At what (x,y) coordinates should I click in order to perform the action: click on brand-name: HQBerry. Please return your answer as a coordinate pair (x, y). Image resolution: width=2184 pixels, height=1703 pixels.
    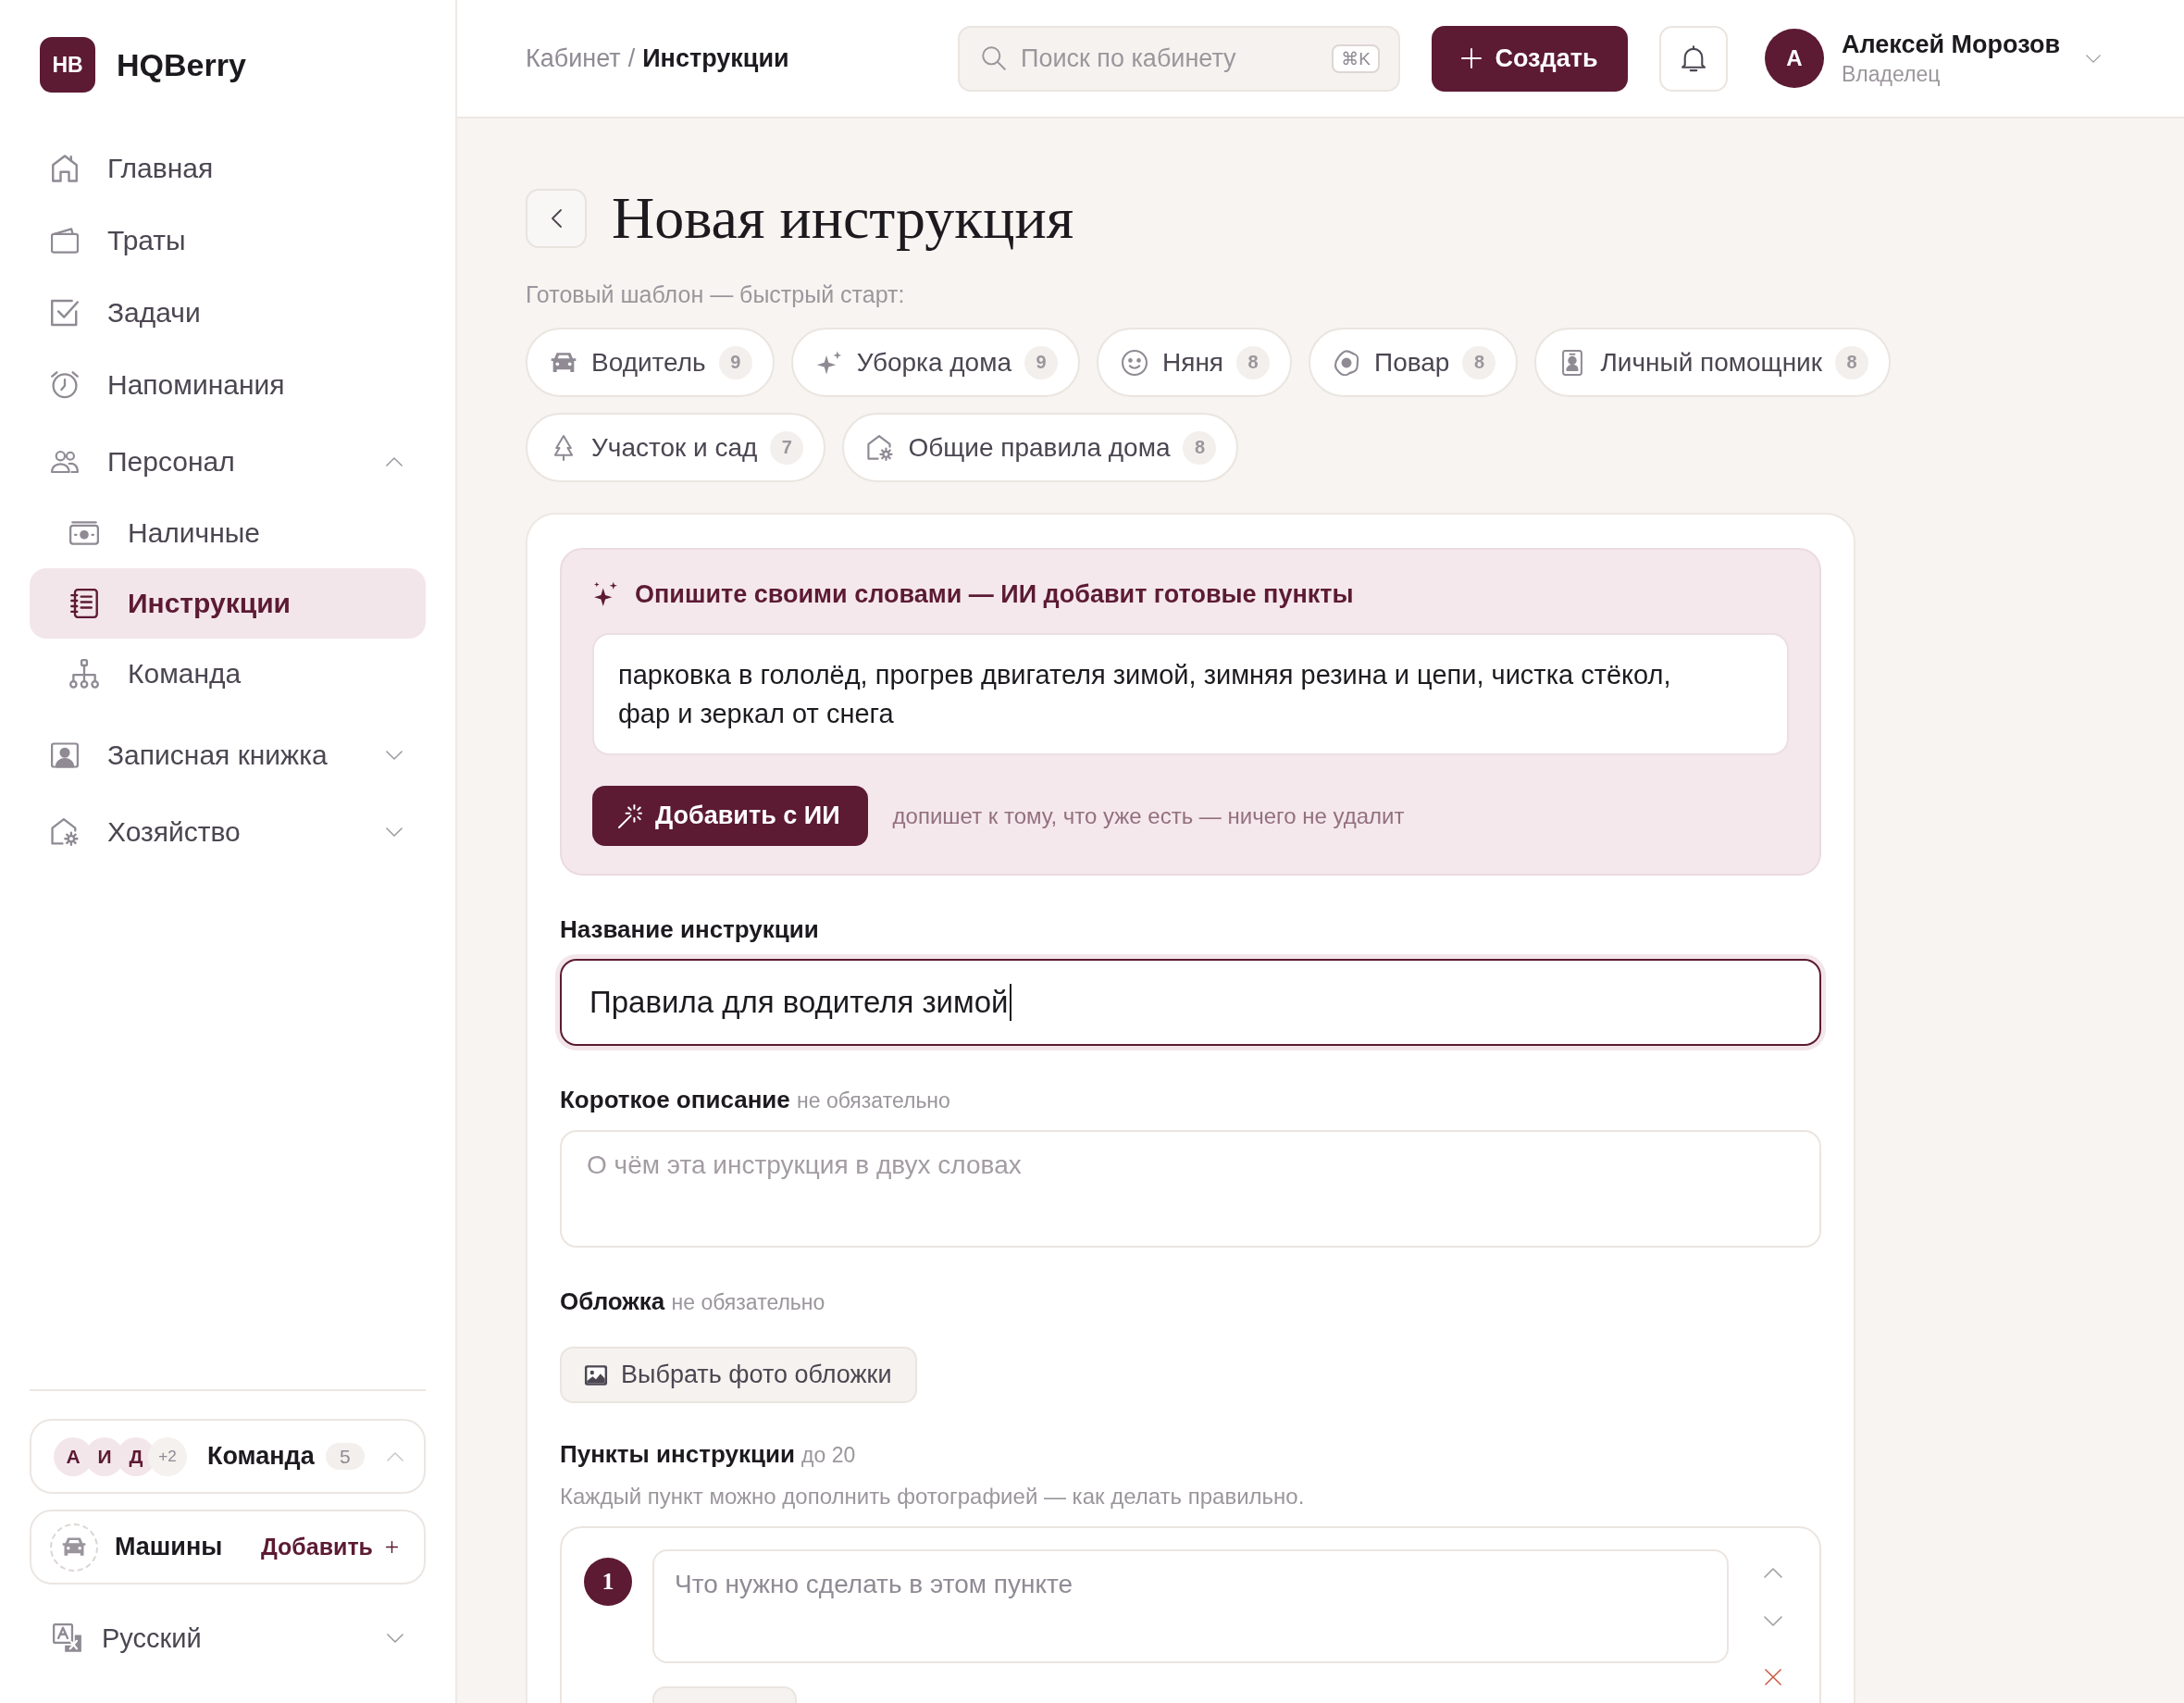
    Looking at the image, I should click on (181, 64).